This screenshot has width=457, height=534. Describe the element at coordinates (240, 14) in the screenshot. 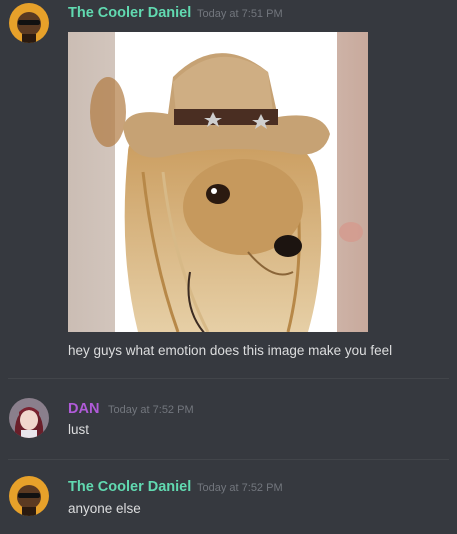

I see `timestamp: Today at 7:51 PM` at that location.